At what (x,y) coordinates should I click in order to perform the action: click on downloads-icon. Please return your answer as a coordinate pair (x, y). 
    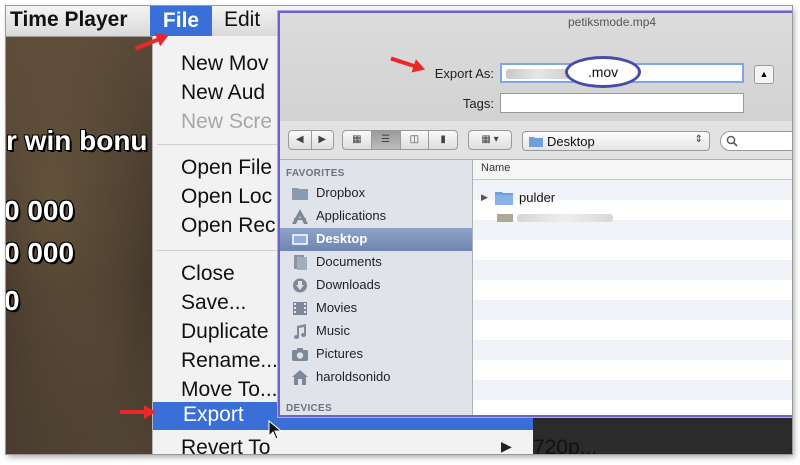
    Looking at the image, I should click on (300, 285).